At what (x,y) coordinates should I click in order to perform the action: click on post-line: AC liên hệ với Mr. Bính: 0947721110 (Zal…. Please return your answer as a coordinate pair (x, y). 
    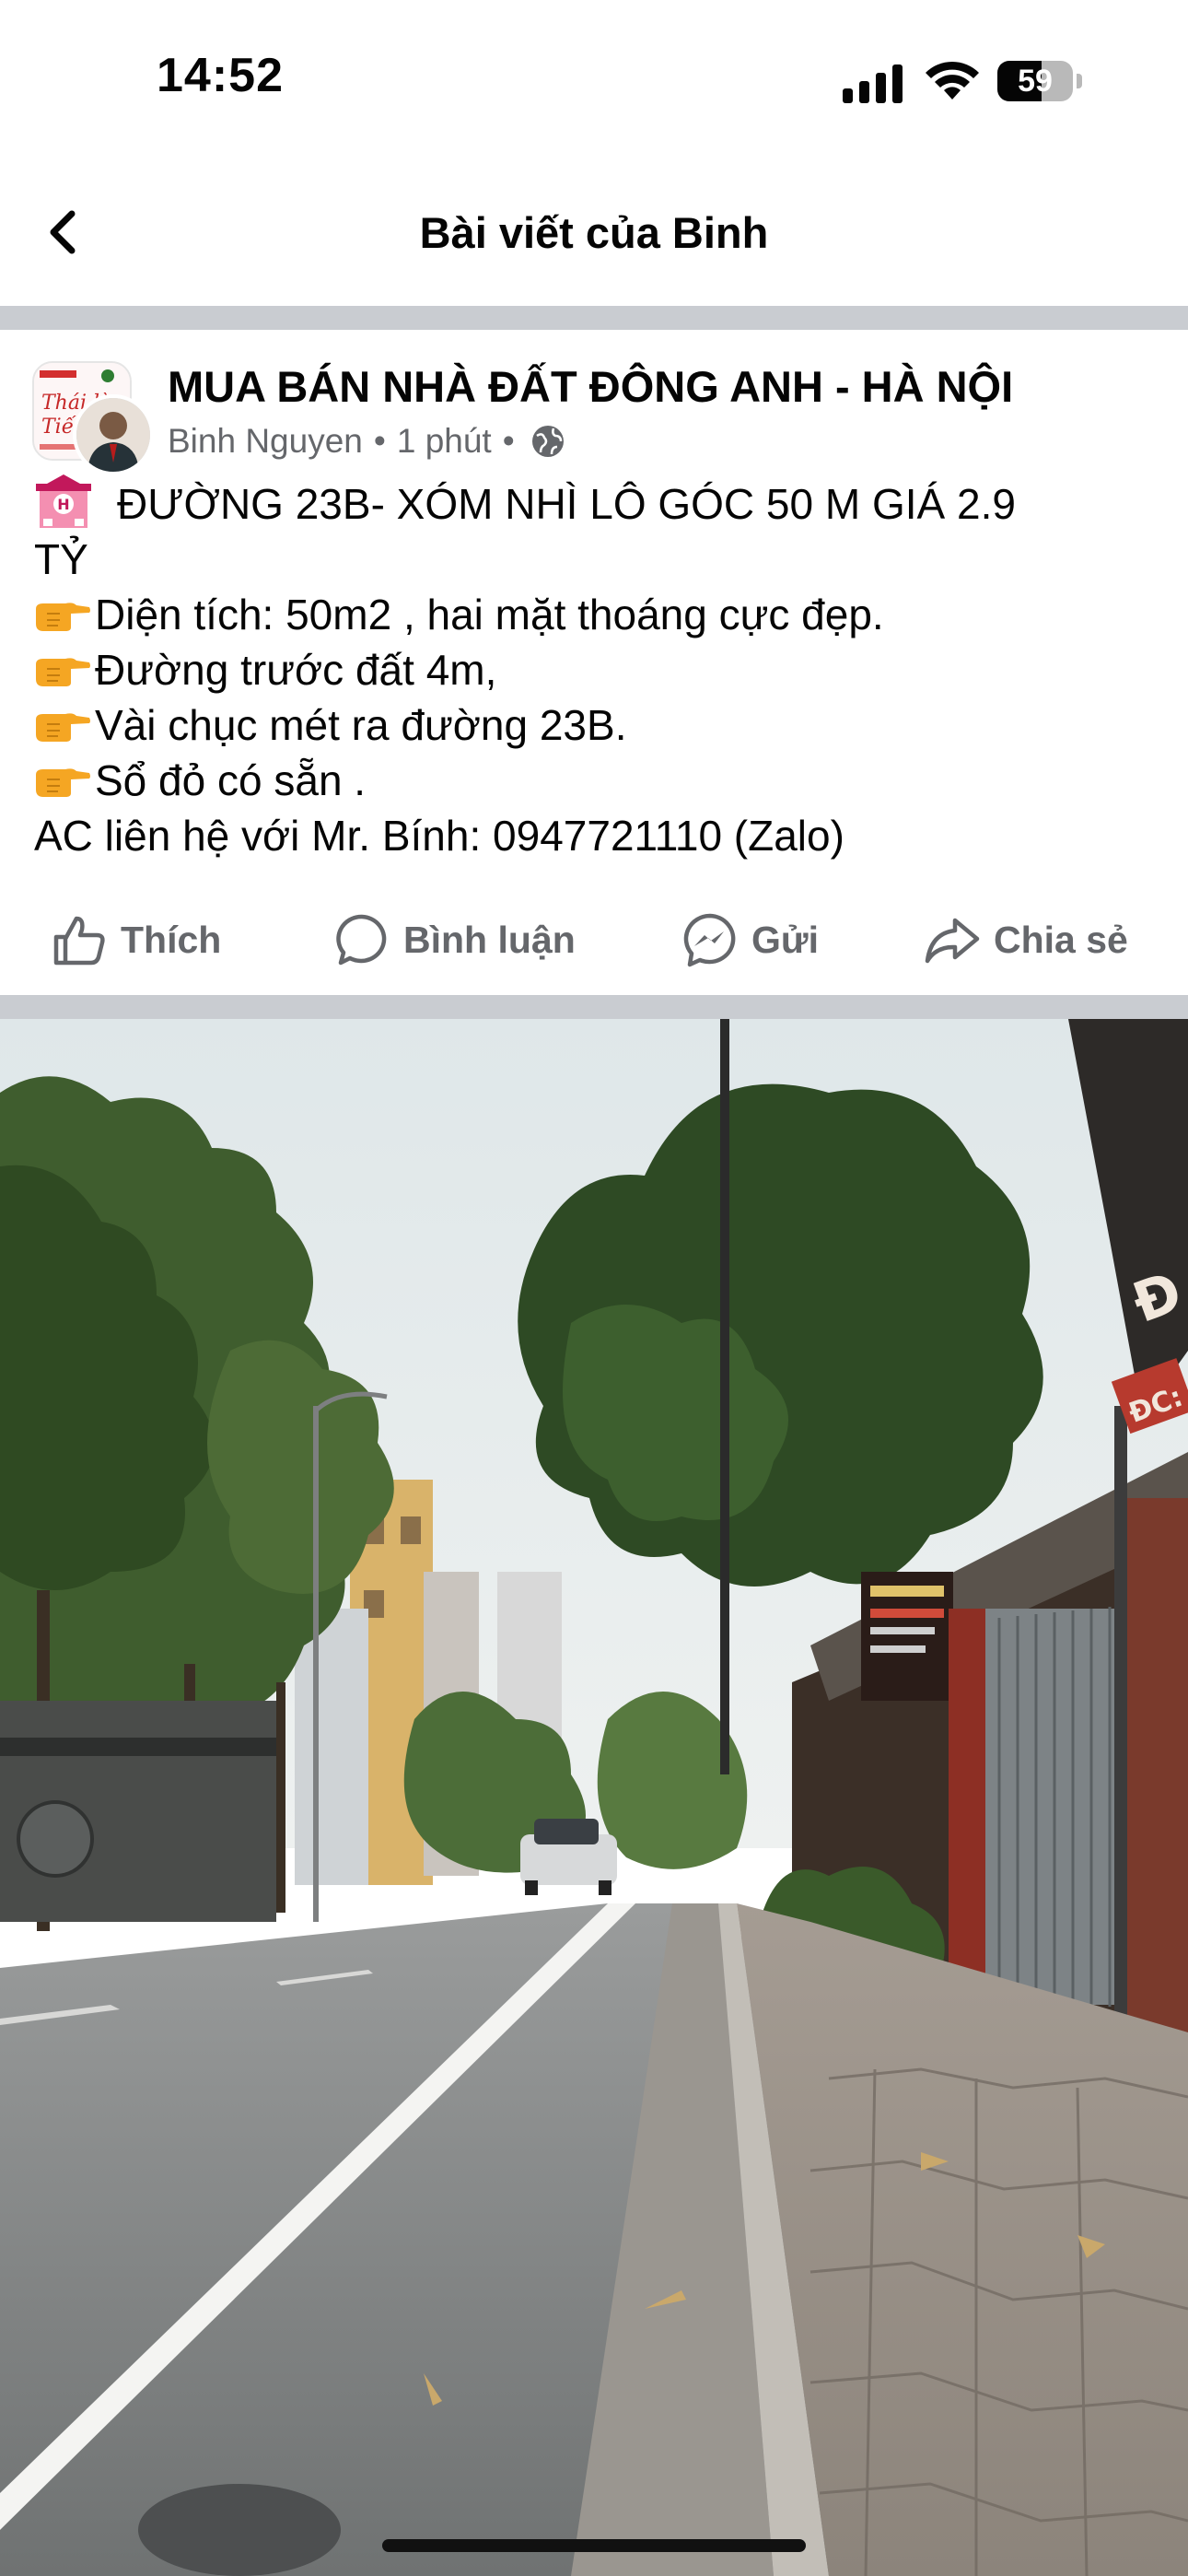
    Looking at the image, I should click on (439, 836).